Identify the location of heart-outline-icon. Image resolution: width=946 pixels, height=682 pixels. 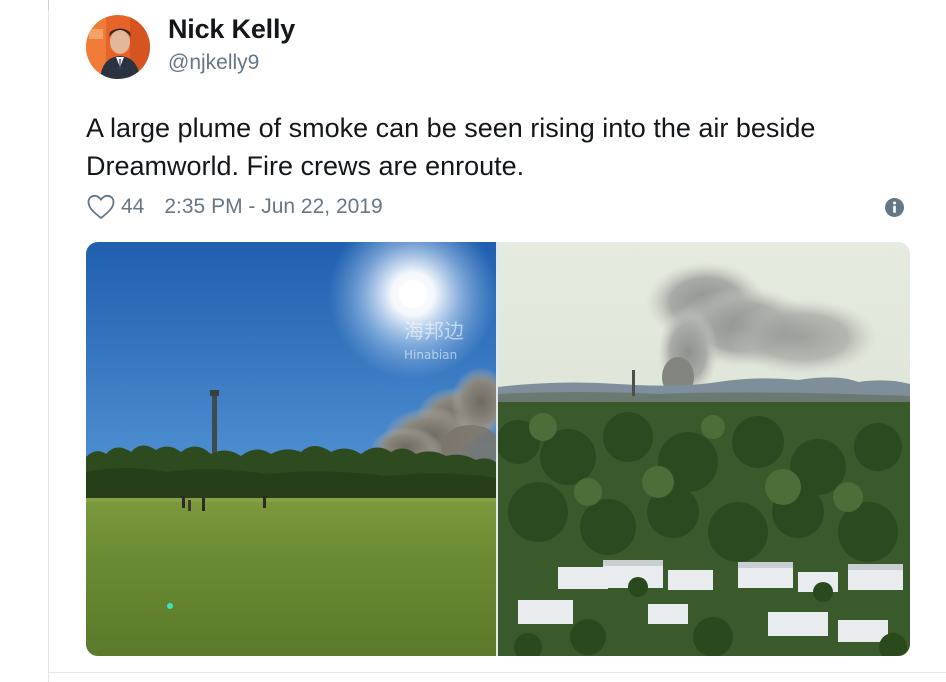
(101, 207).